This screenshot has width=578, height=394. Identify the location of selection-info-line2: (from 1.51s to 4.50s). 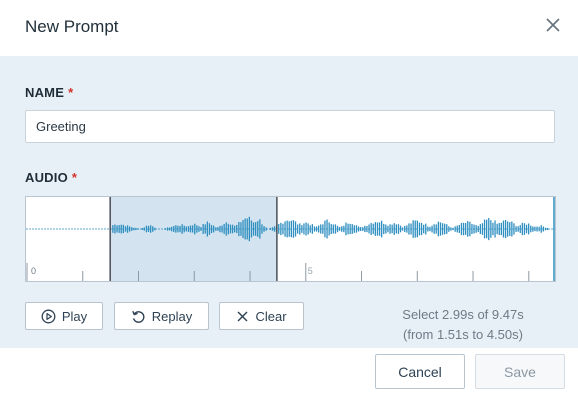
(463, 334).